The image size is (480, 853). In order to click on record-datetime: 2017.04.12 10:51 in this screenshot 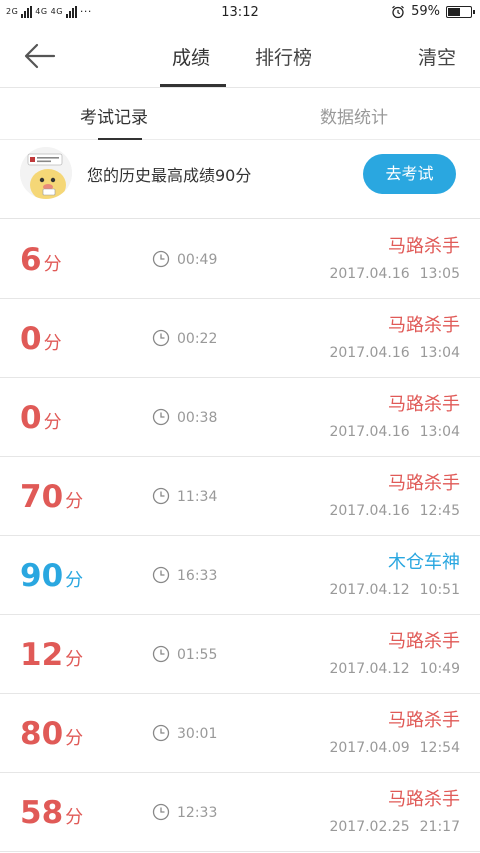, I will do `click(394, 590)`.